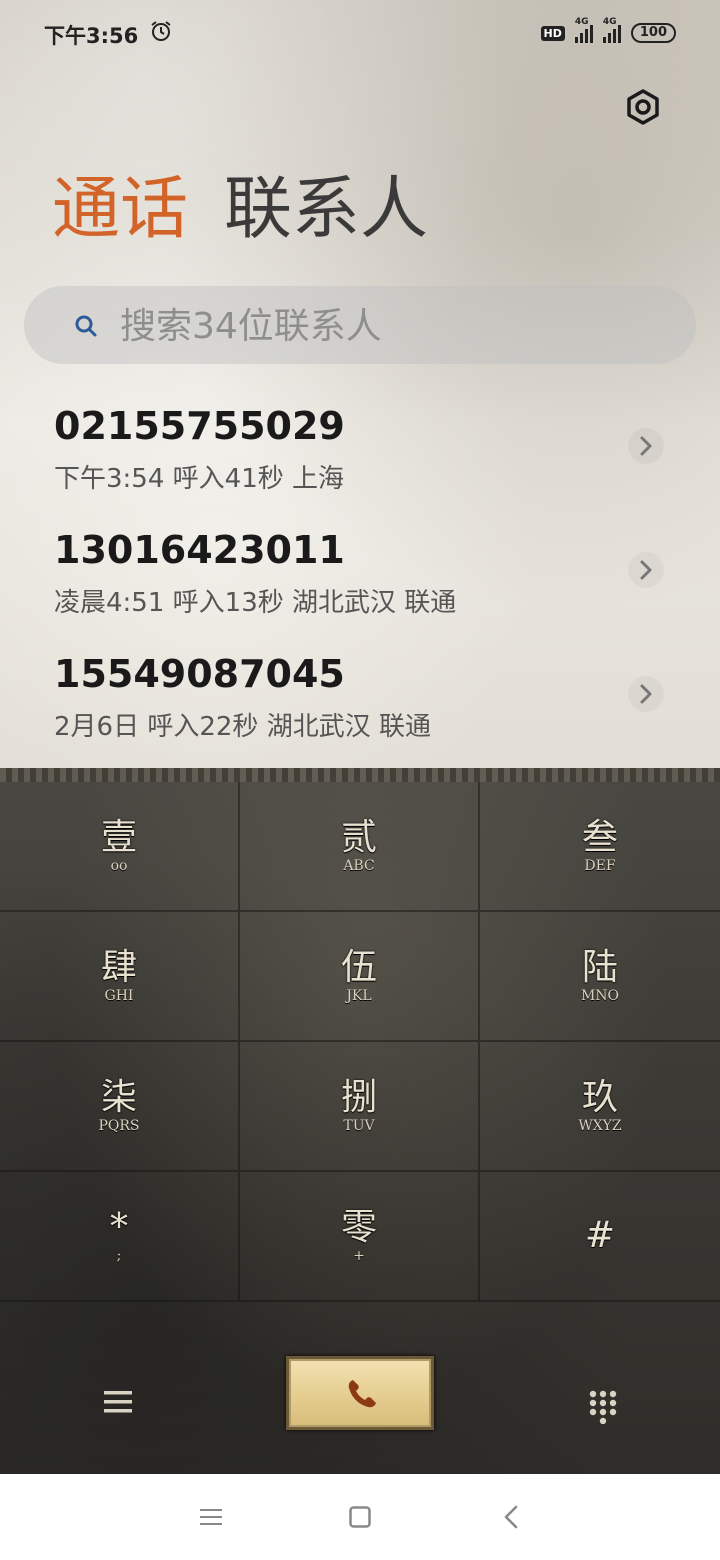 Image resolution: width=720 pixels, height=1560 pixels. I want to click on tab-contacts: 联系人, so click(326, 210).